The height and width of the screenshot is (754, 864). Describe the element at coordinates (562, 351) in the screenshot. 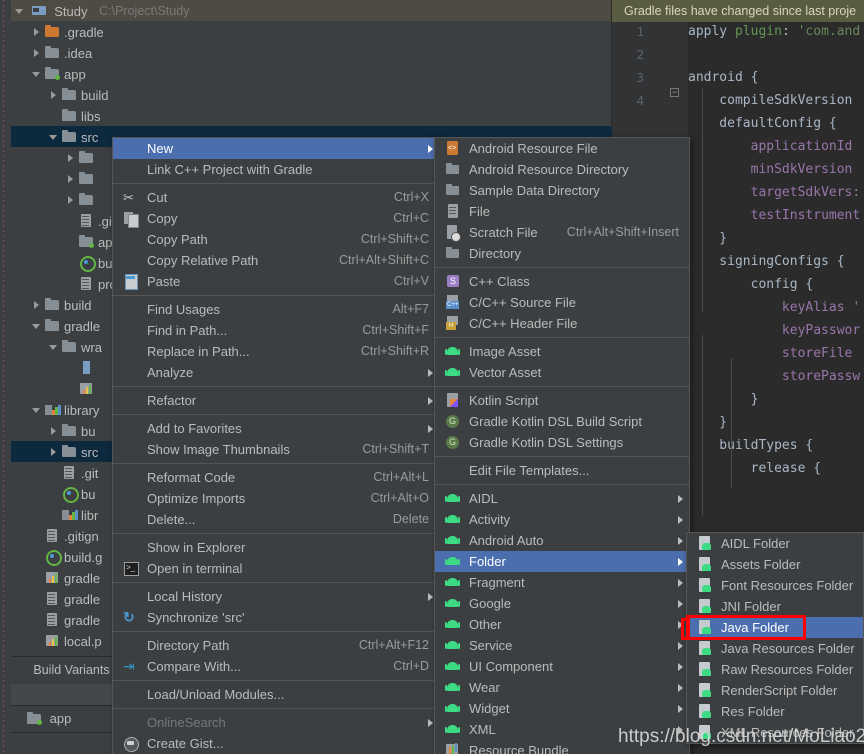

I see `new_submenu-item: Image Asset` at that location.